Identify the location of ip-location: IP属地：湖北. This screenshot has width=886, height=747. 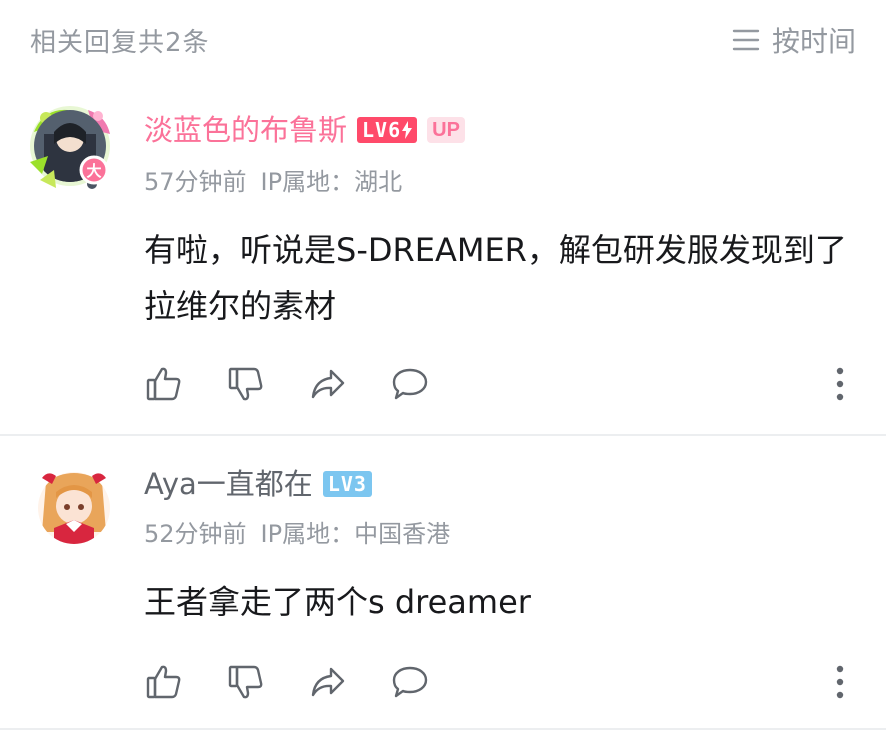
(331, 182).